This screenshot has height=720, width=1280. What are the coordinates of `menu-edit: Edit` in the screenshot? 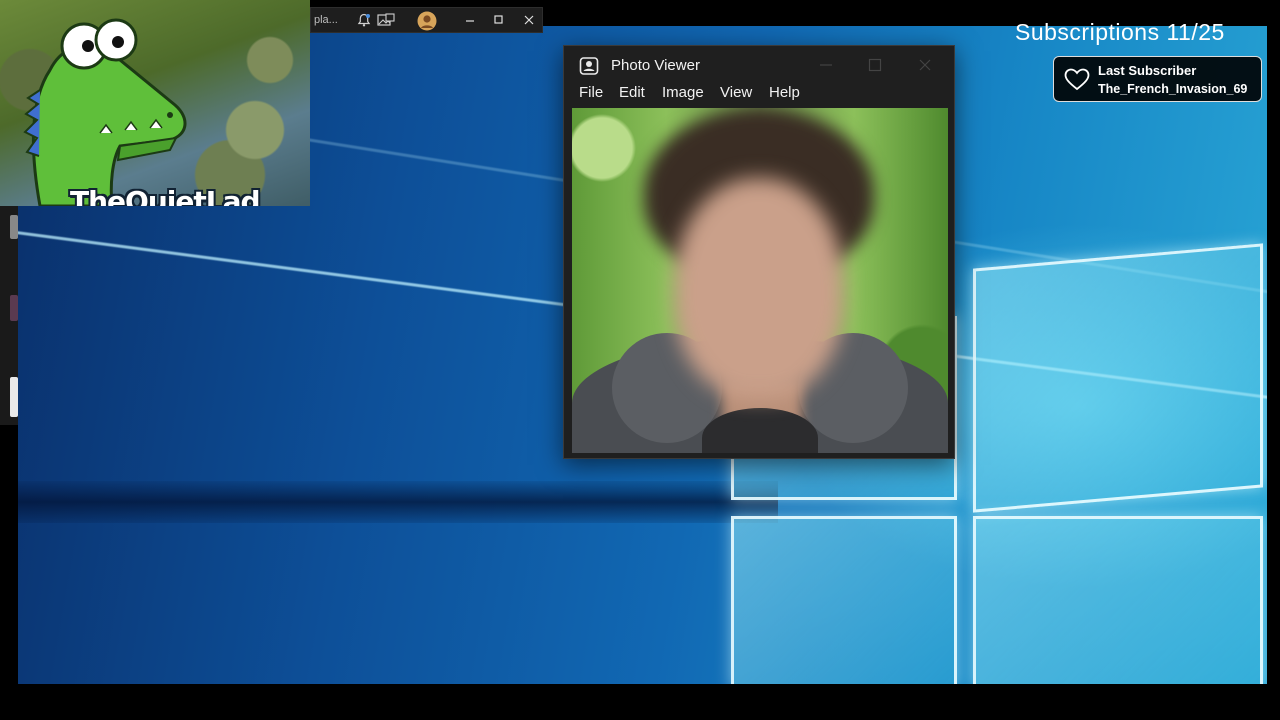 It's located at (632, 92).